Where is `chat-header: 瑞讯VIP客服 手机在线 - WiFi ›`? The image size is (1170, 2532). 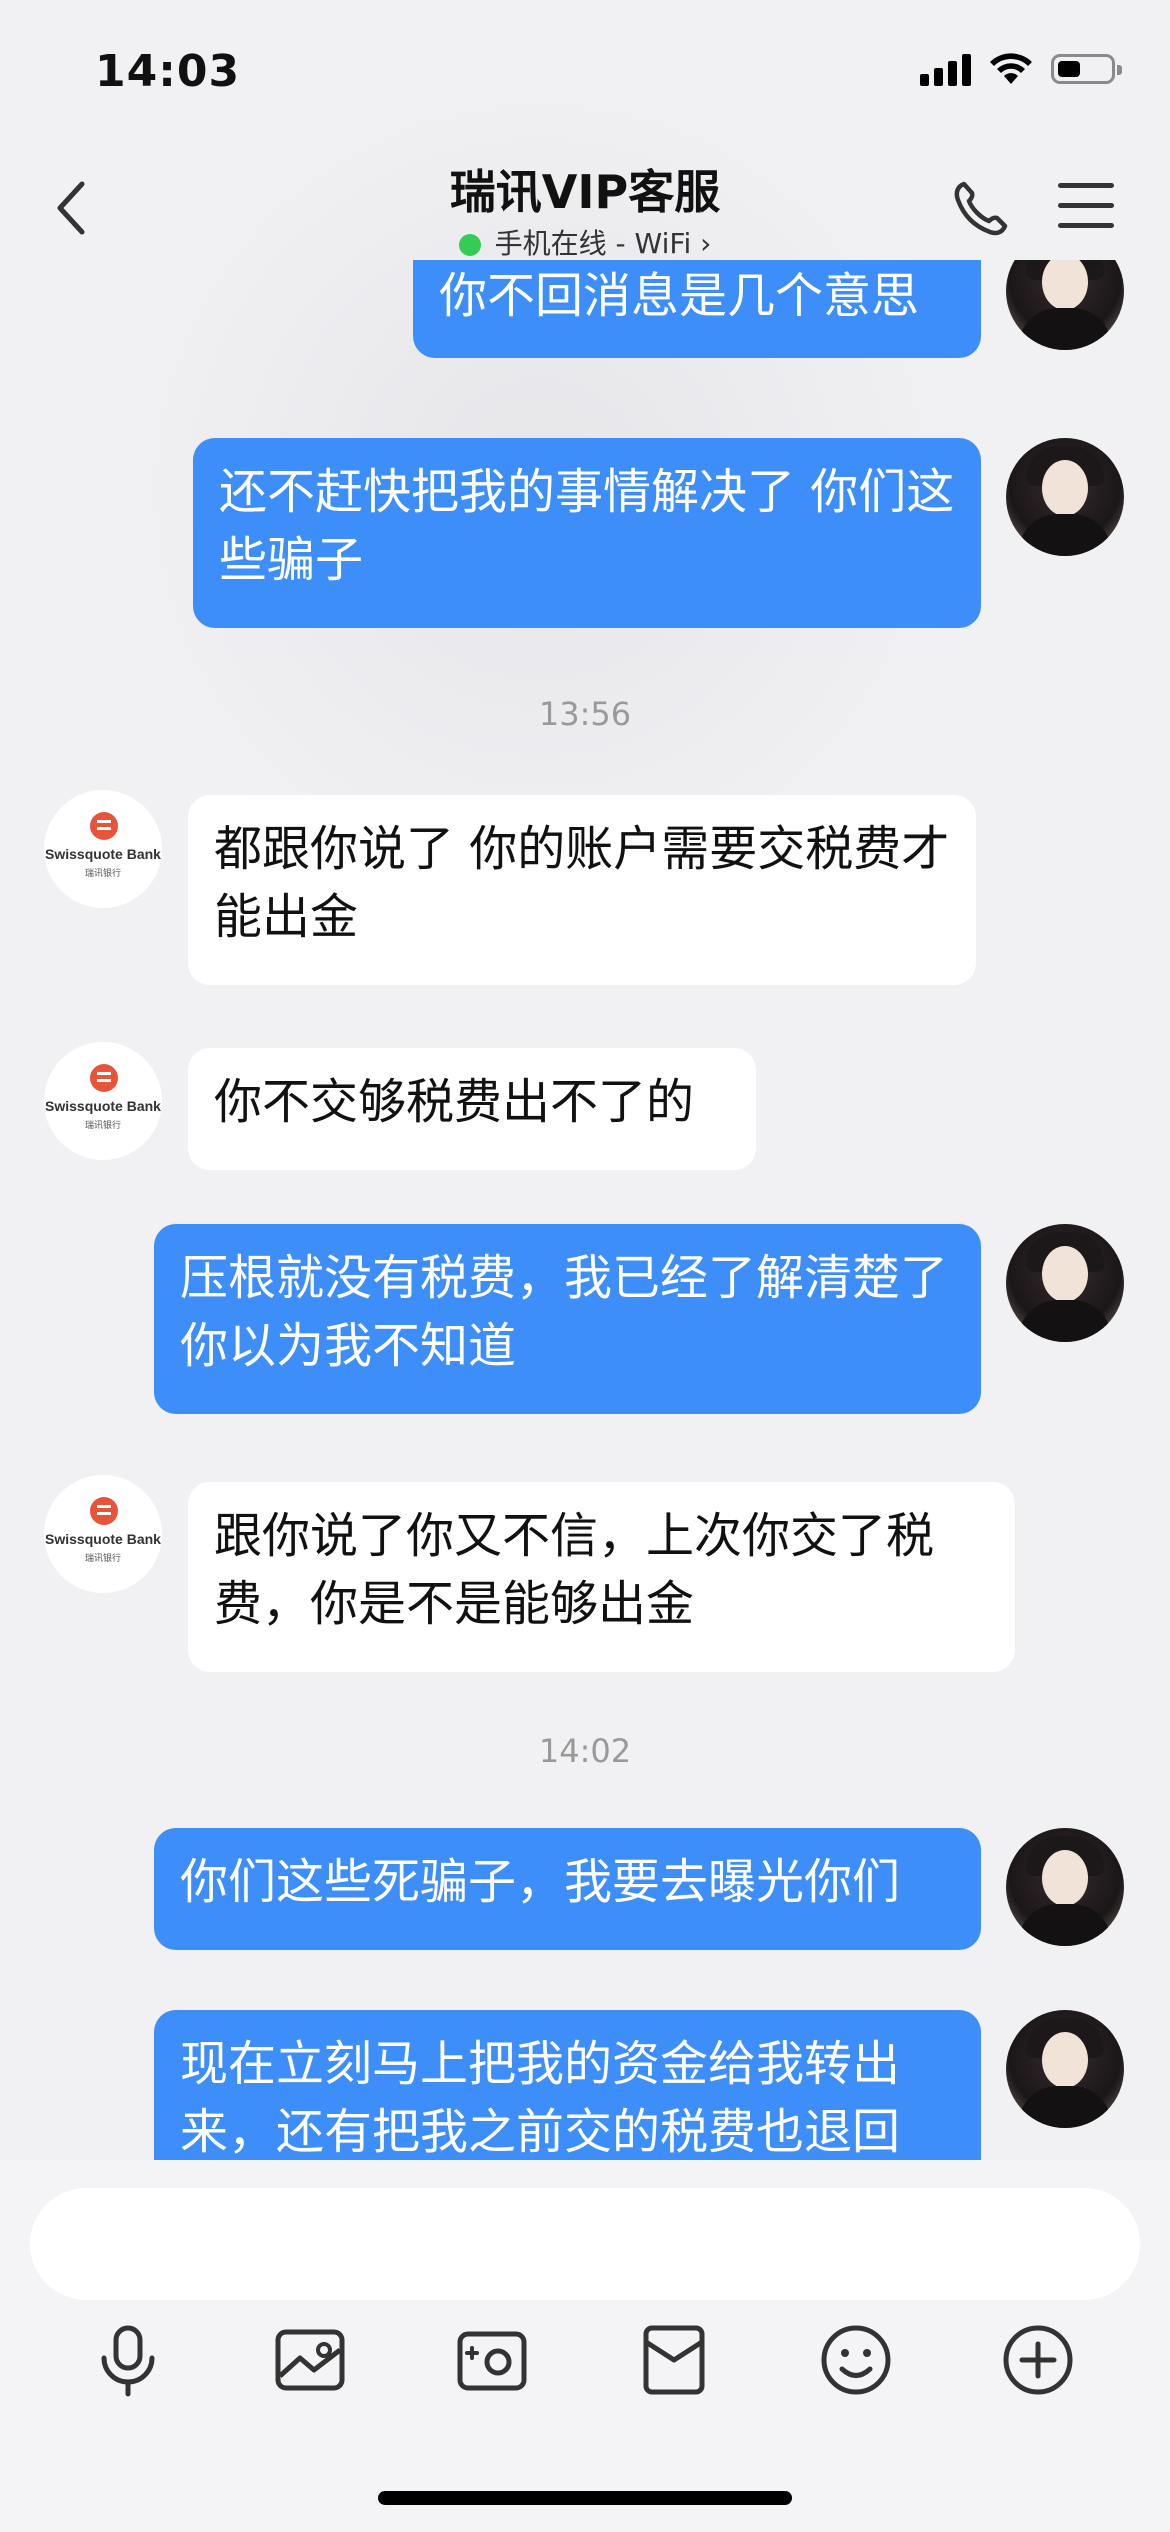 chat-header: 瑞讯VIP客服 手机在线 - WiFi › is located at coordinates (585, 205).